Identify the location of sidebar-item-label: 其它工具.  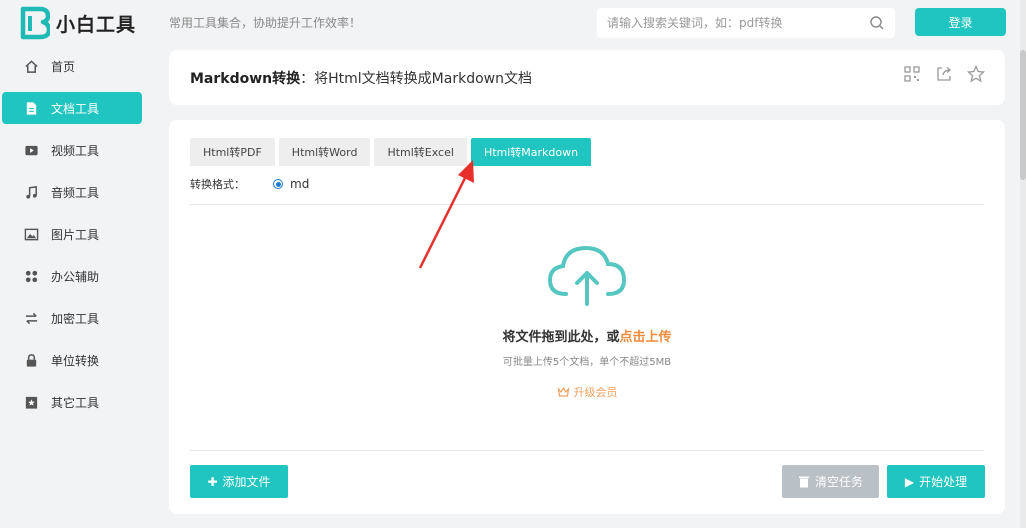
(75, 402).